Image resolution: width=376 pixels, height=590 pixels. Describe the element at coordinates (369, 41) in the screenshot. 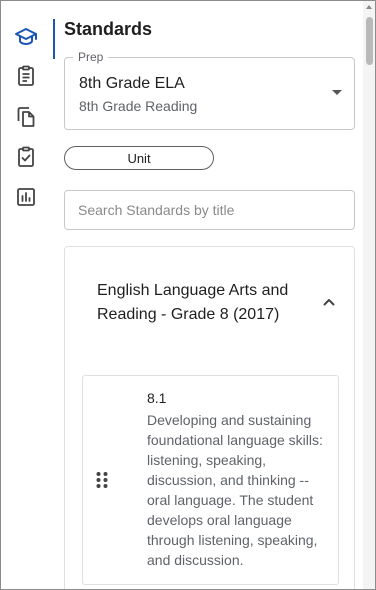

I see `scrollbar-thumb` at that location.